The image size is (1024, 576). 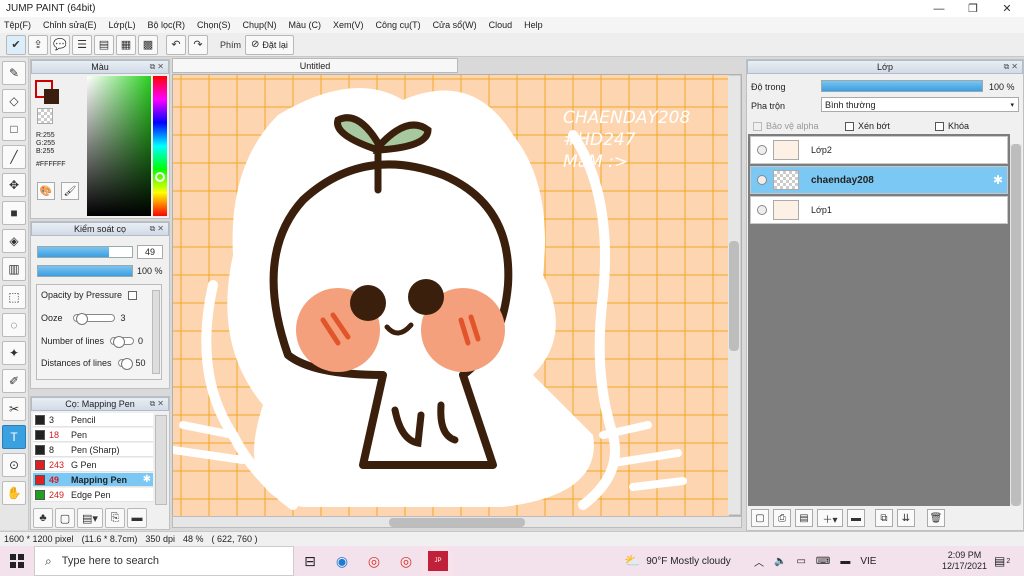 What do you see at coordinates (902, 86) in the screenshot?
I see `layer-opacity-slider` at bounding box center [902, 86].